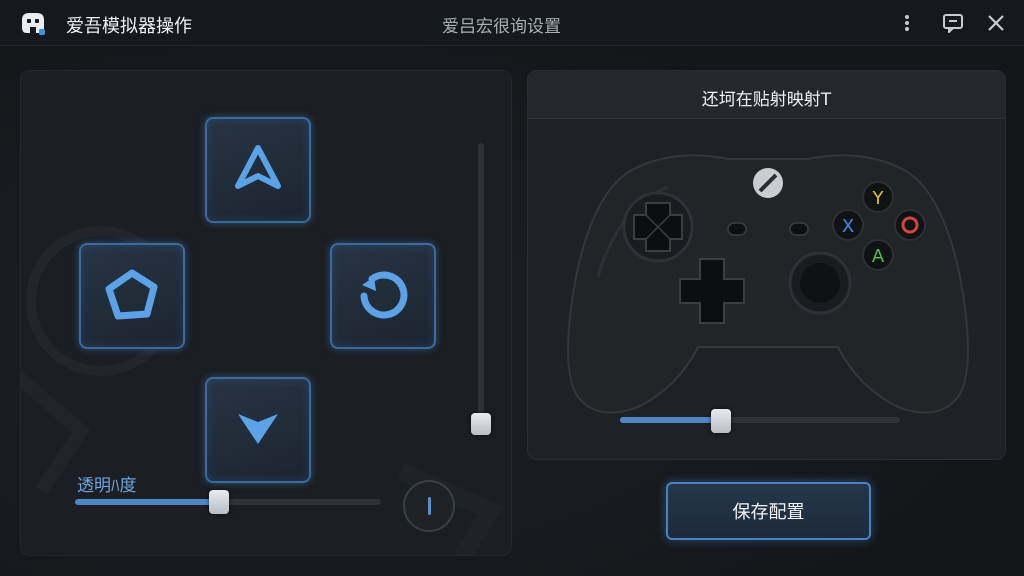 Image resolution: width=1024 pixels, height=576 pixels. Describe the element at coordinates (996, 23) in the screenshot. I see `close-icon` at that location.